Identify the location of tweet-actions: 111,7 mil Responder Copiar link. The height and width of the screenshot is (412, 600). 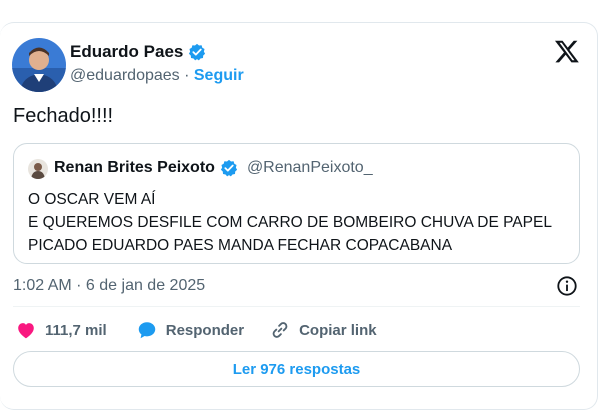
(195, 330).